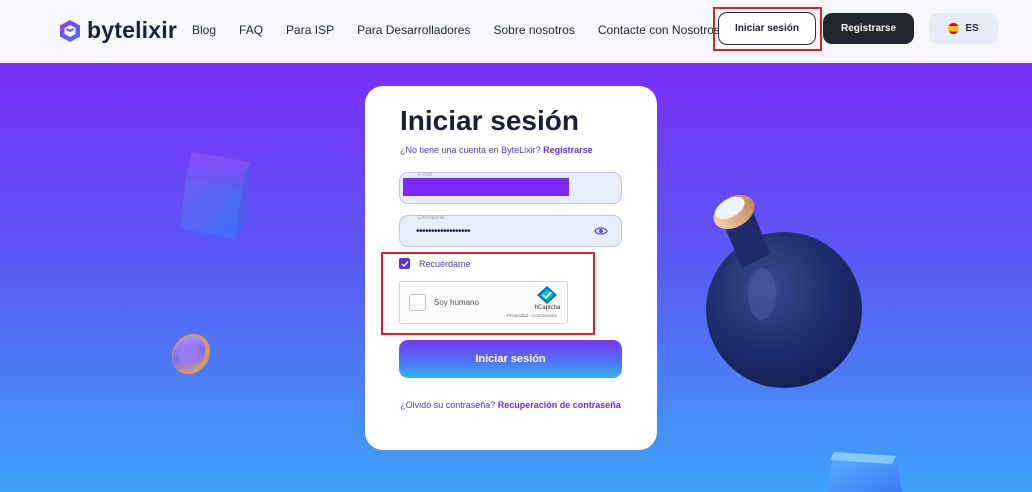  I want to click on cube-decoration-icon, so click(215, 196).